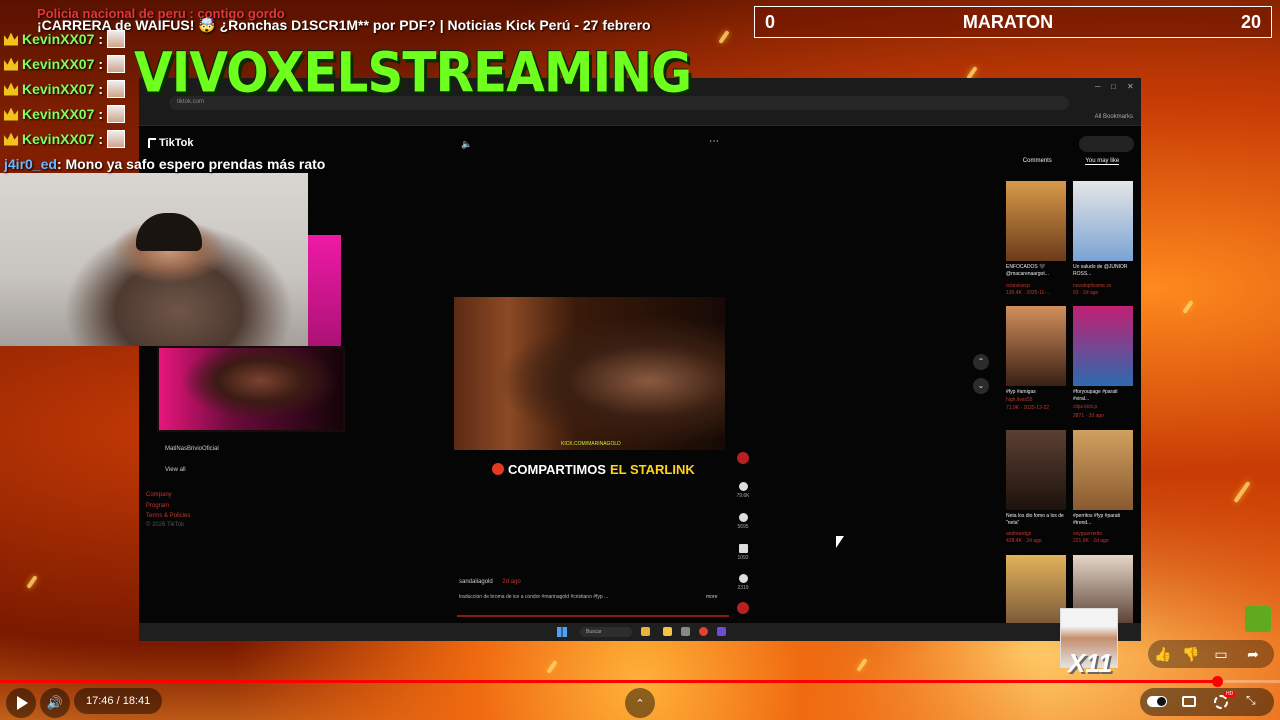 The height and width of the screenshot is (720, 1280). I want to click on share-count: 2319, so click(743, 588).